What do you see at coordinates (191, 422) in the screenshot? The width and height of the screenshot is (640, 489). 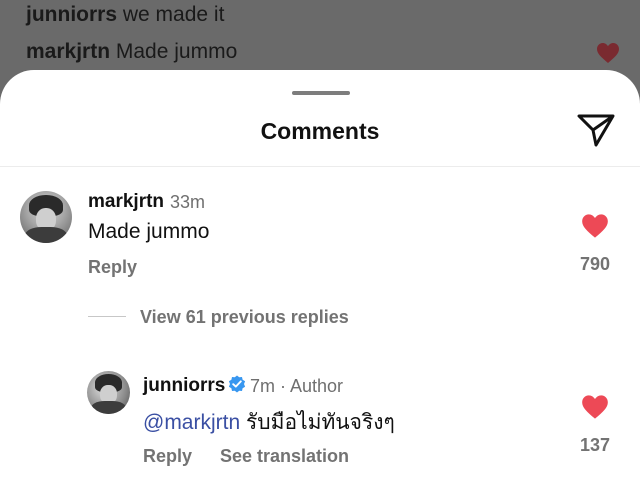 I see `mention-link: @markjrtn` at bounding box center [191, 422].